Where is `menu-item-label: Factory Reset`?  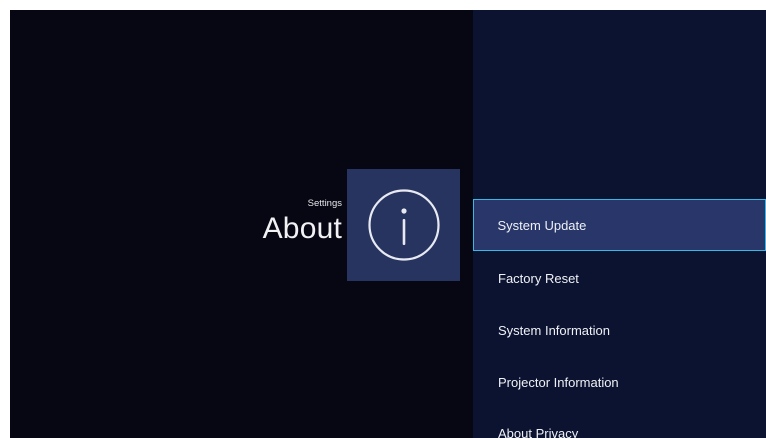
menu-item-label: Factory Reset is located at coordinates (538, 278).